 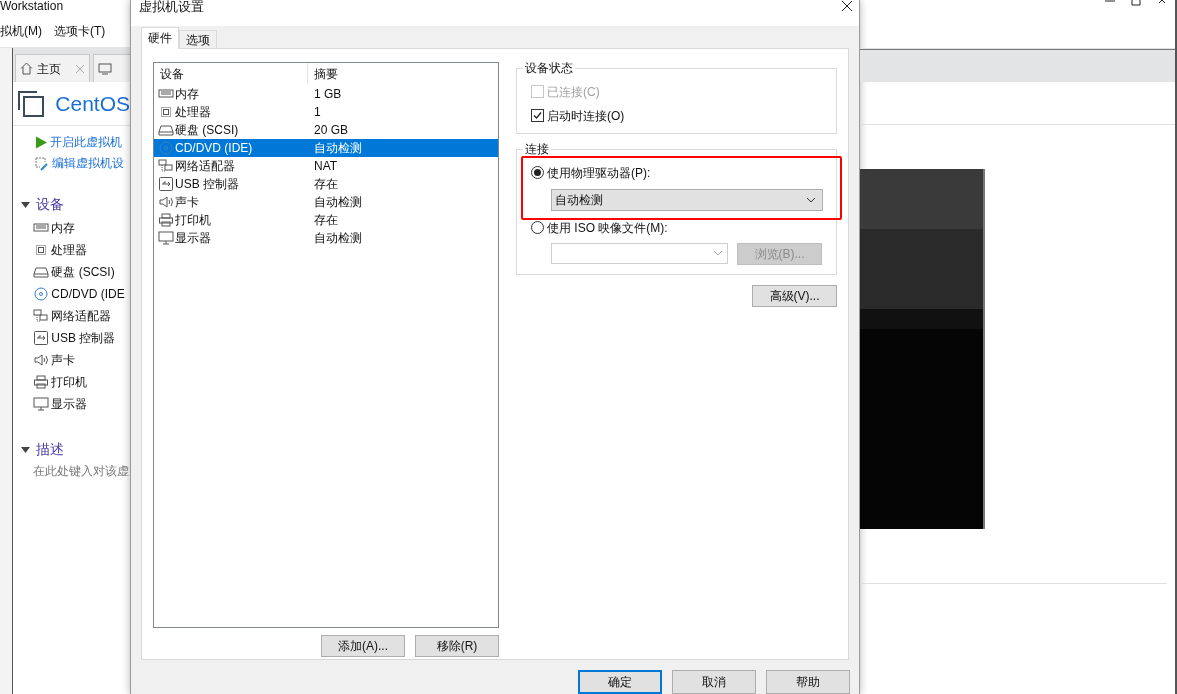 What do you see at coordinates (160, 37) in the screenshot?
I see `tab: 硬件` at bounding box center [160, 37].